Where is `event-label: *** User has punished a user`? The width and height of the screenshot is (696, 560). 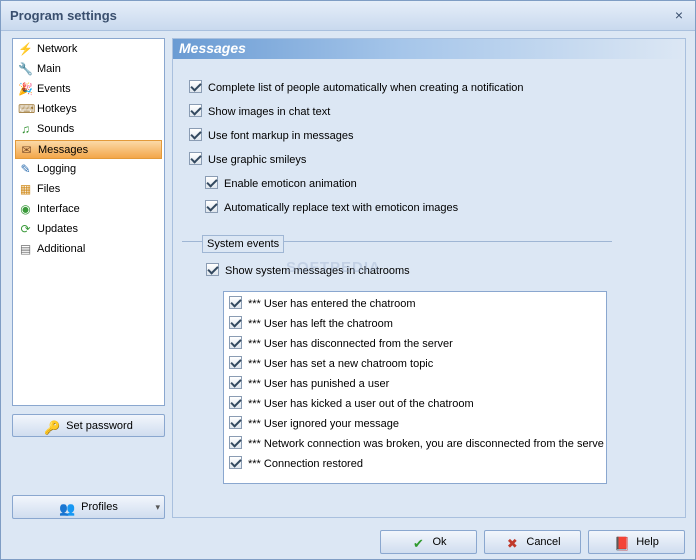 event-label: *** User has punished a user is located at coordinates (319, 384).